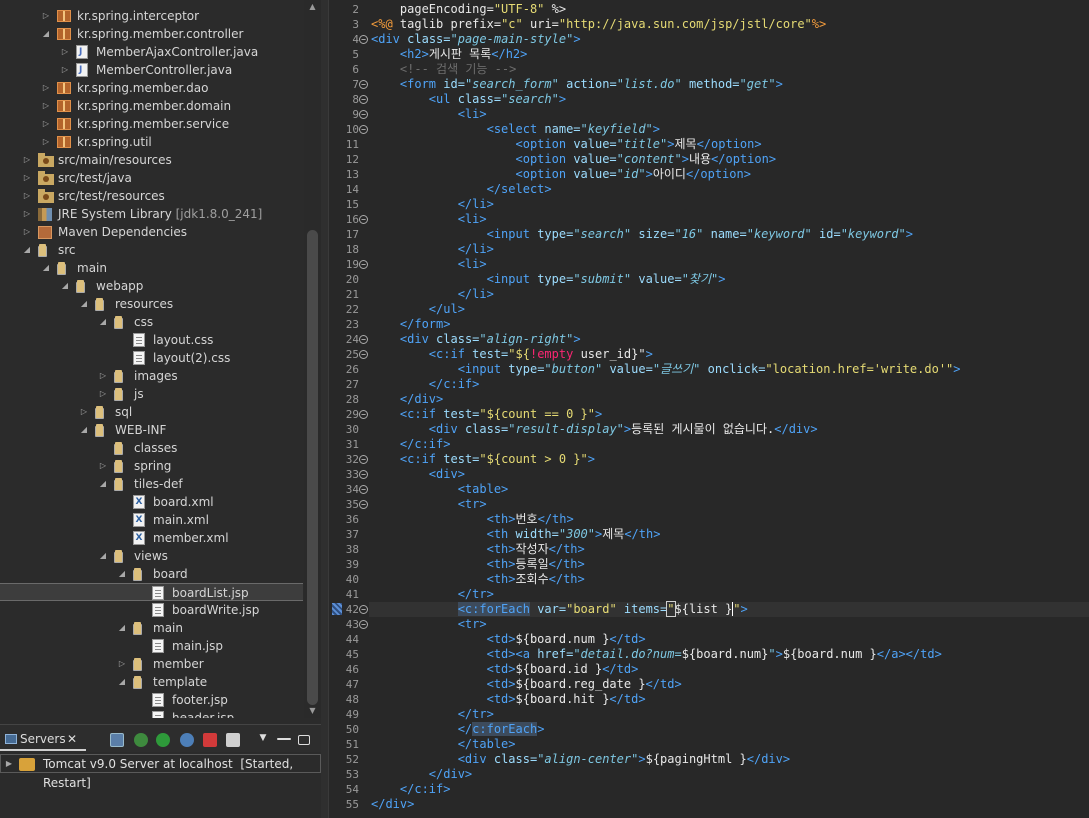 The image size is (1089, 818). What do you see at coordinates (151, 466) in the screenshot?
I see `tree-item: ▷ spring` at bounding box center [151, 466].